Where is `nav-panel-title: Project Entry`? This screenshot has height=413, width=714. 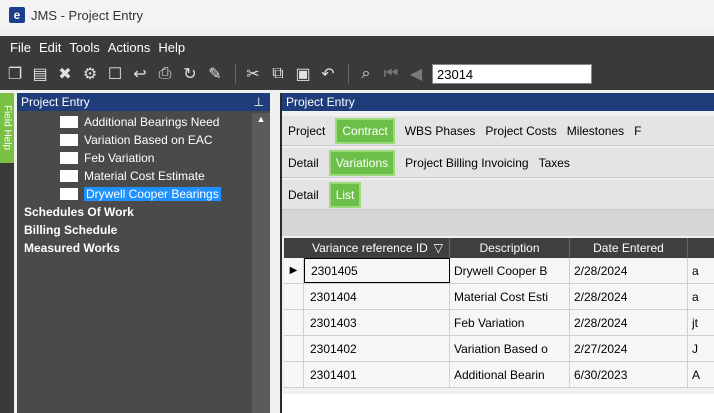 nav-panel-title: Project Entry is located at coordinates (55, 102).